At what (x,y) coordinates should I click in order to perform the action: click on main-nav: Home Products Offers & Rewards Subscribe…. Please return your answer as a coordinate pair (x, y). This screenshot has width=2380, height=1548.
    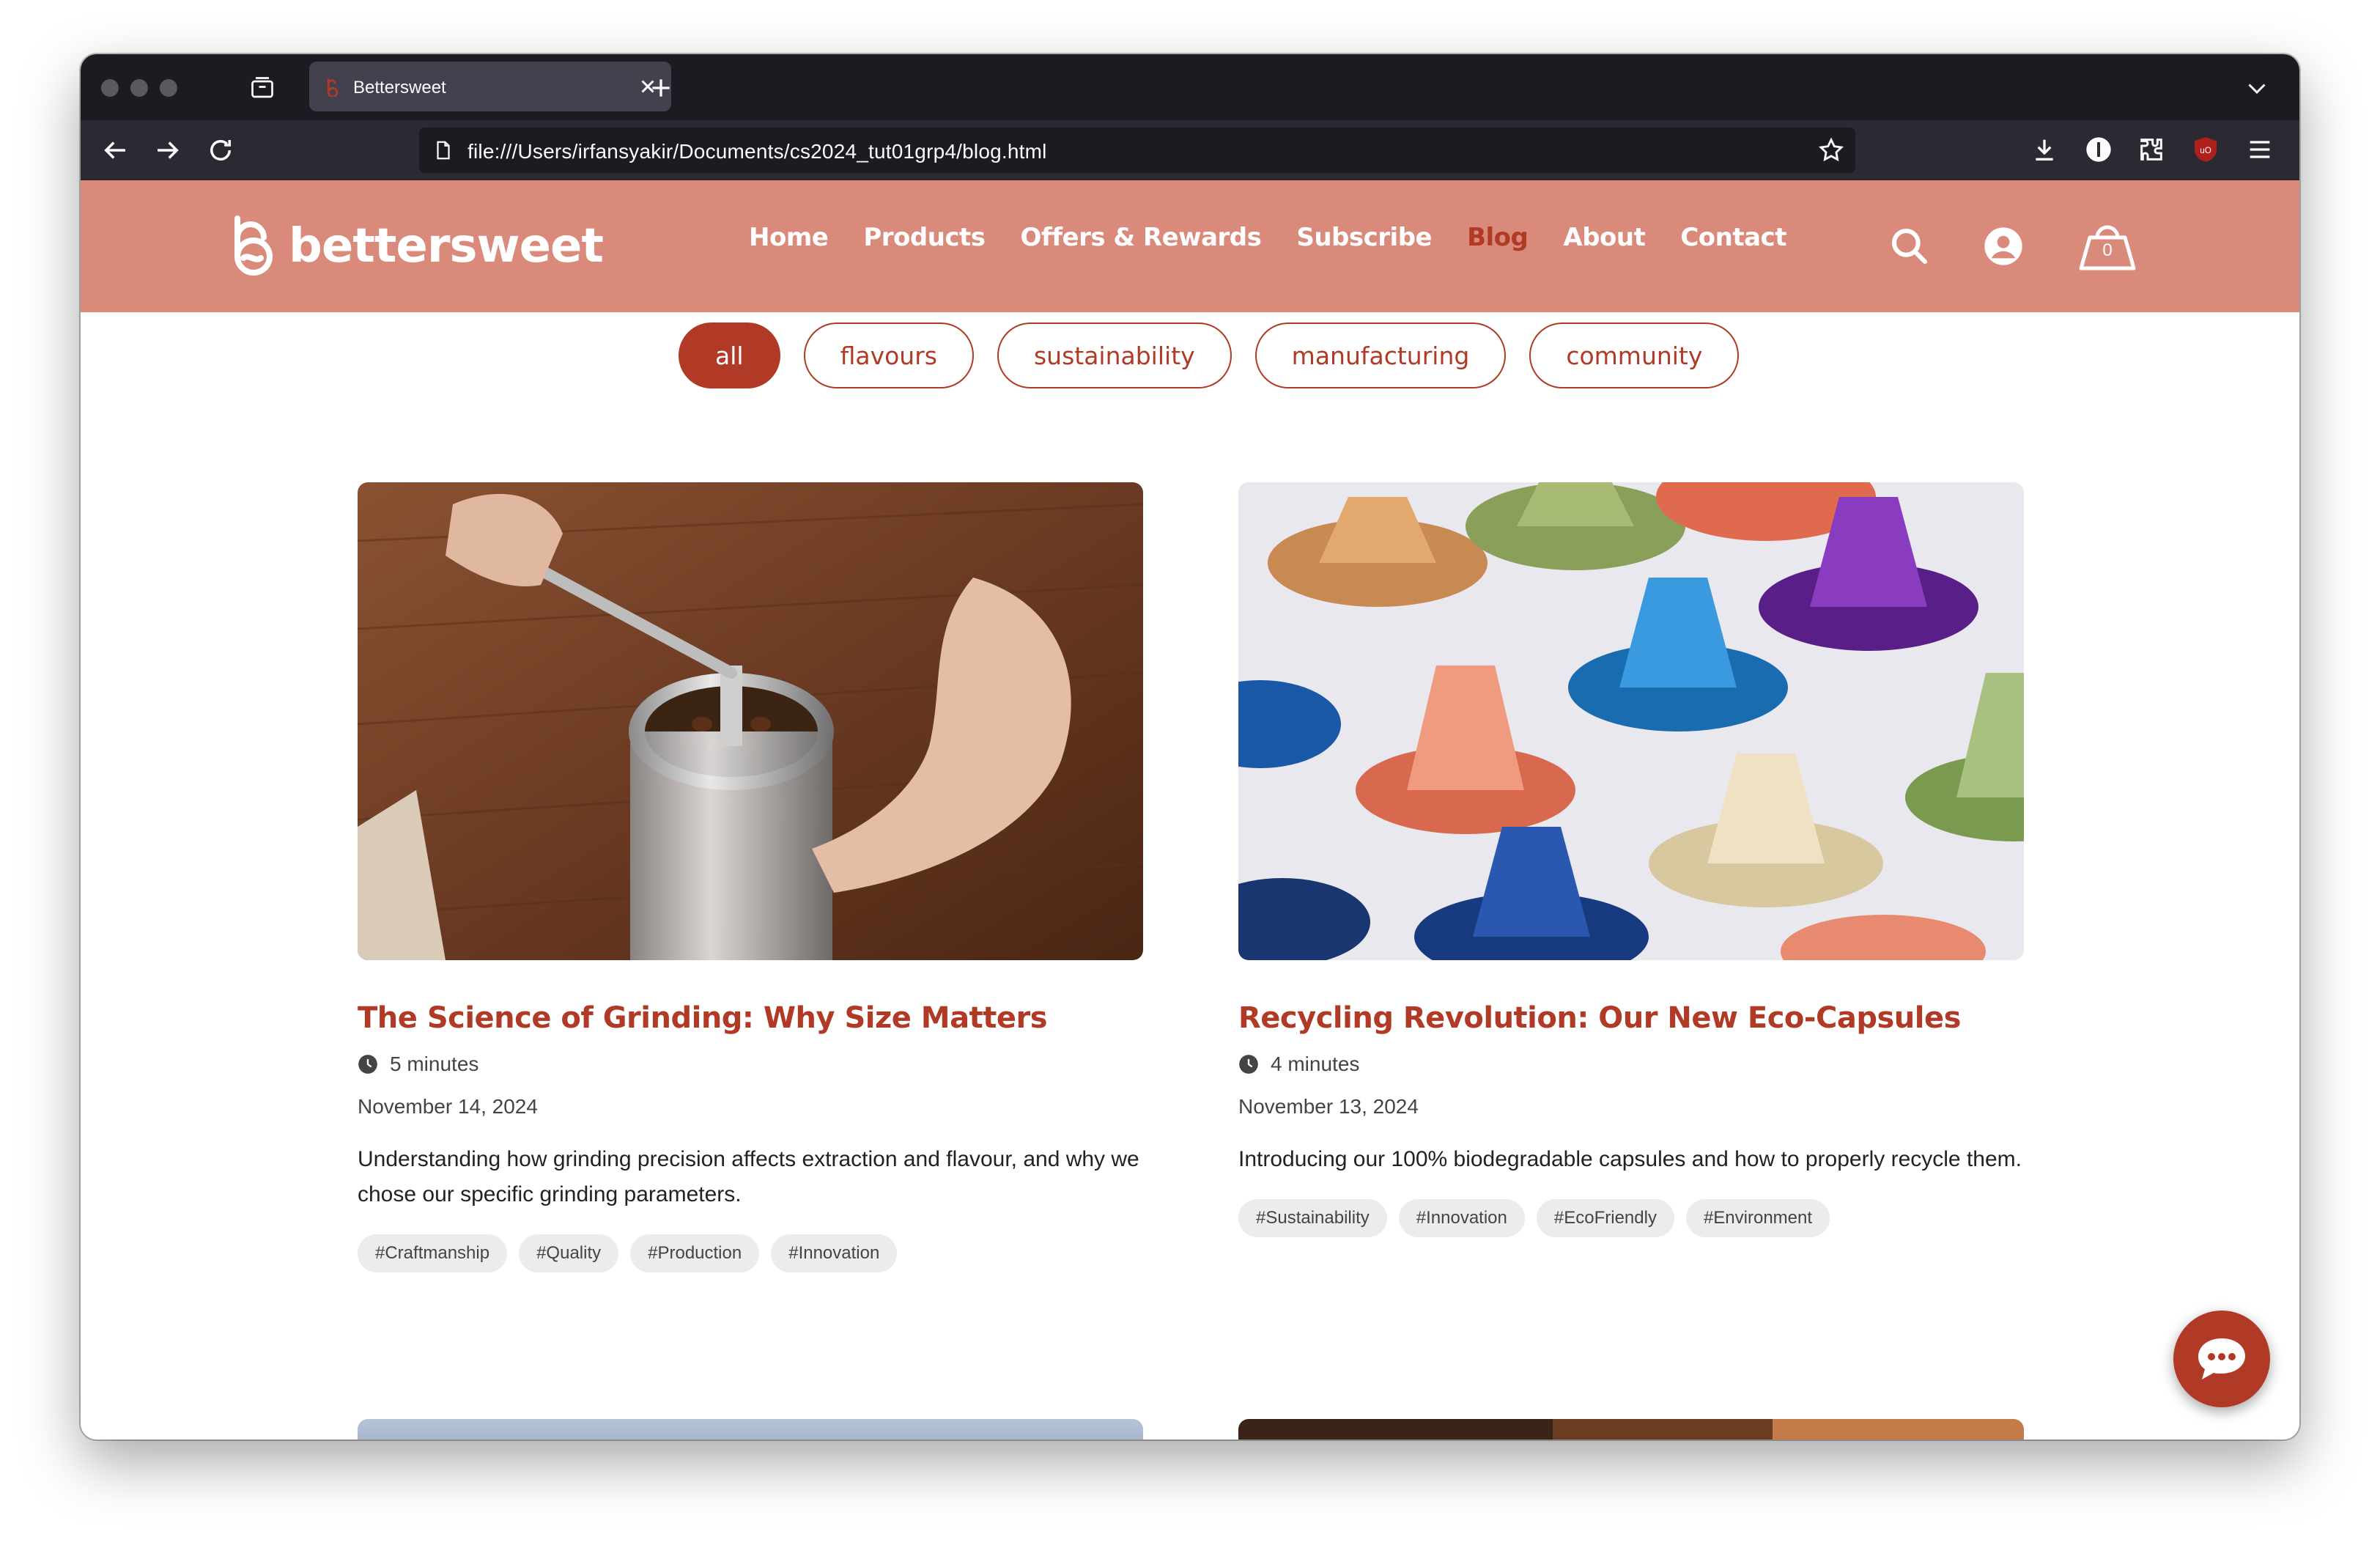
    Looking at the image, I should click on (1267, 237).